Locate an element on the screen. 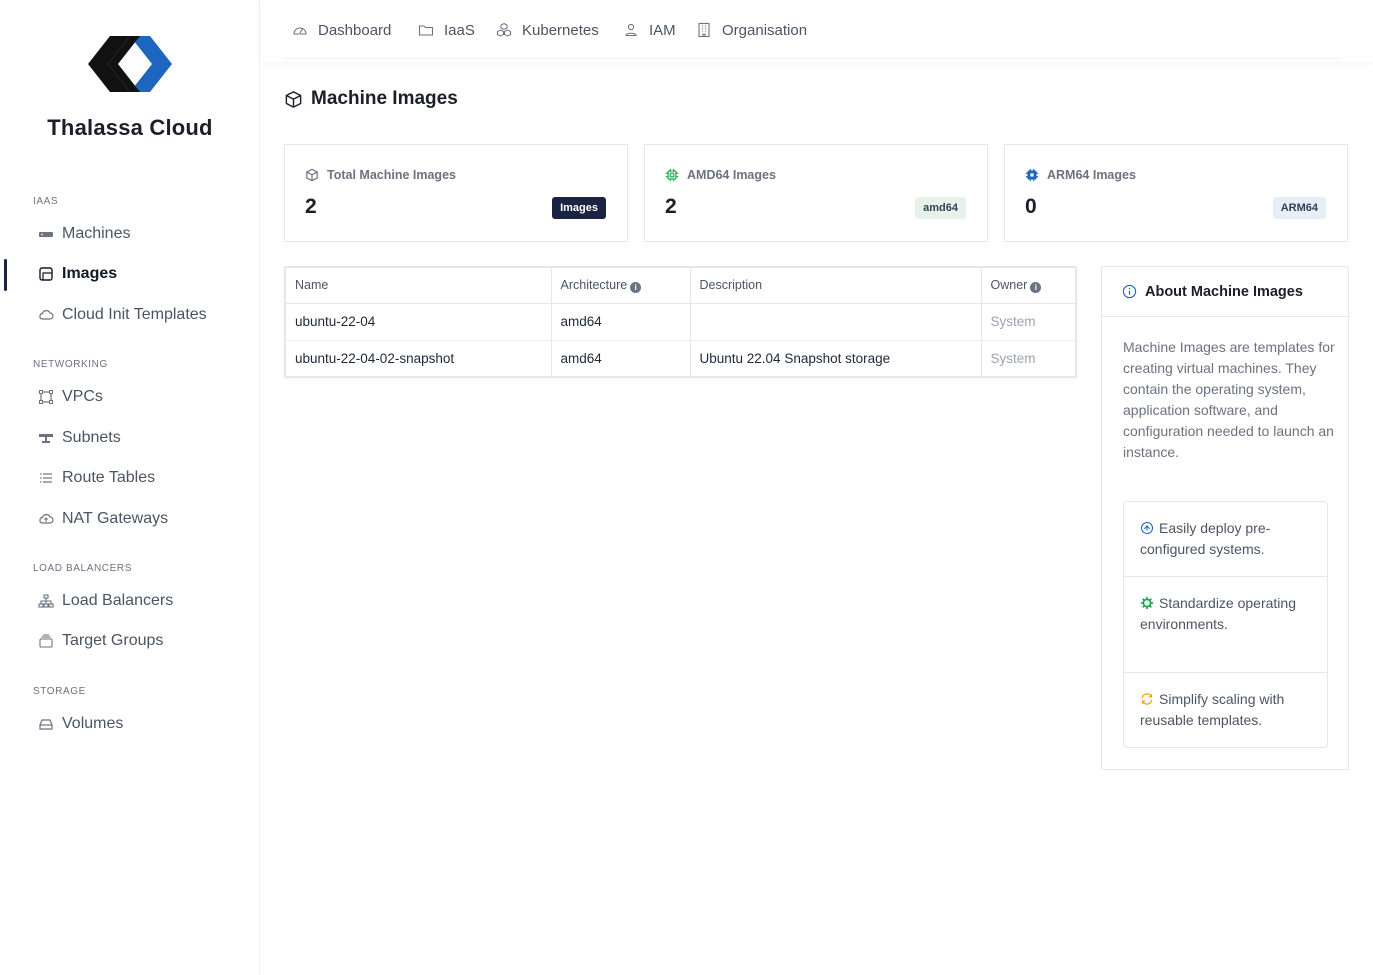 This screenshot has width=1373, height=975. table-row: ubuntu-22-04 amd64 System is located at coordinates (680, 322).